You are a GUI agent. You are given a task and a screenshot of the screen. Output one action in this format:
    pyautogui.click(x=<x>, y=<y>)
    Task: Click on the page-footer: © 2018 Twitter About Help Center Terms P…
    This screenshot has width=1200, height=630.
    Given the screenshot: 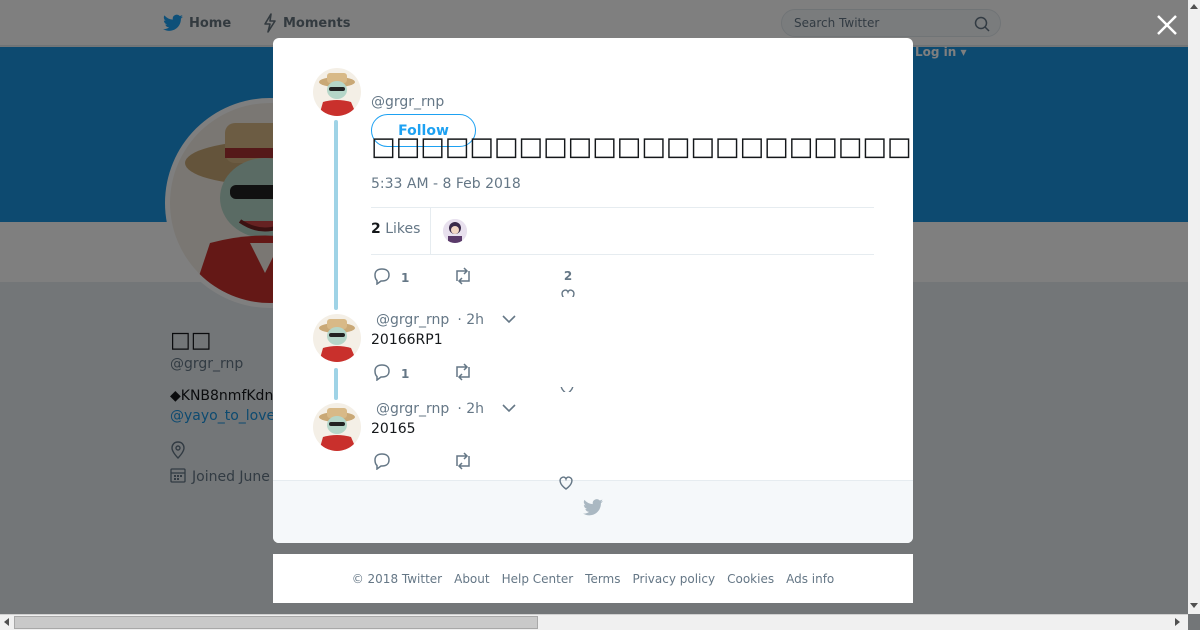 What is the action you would take?
    pyautogui.click(x=593, y=578)
    